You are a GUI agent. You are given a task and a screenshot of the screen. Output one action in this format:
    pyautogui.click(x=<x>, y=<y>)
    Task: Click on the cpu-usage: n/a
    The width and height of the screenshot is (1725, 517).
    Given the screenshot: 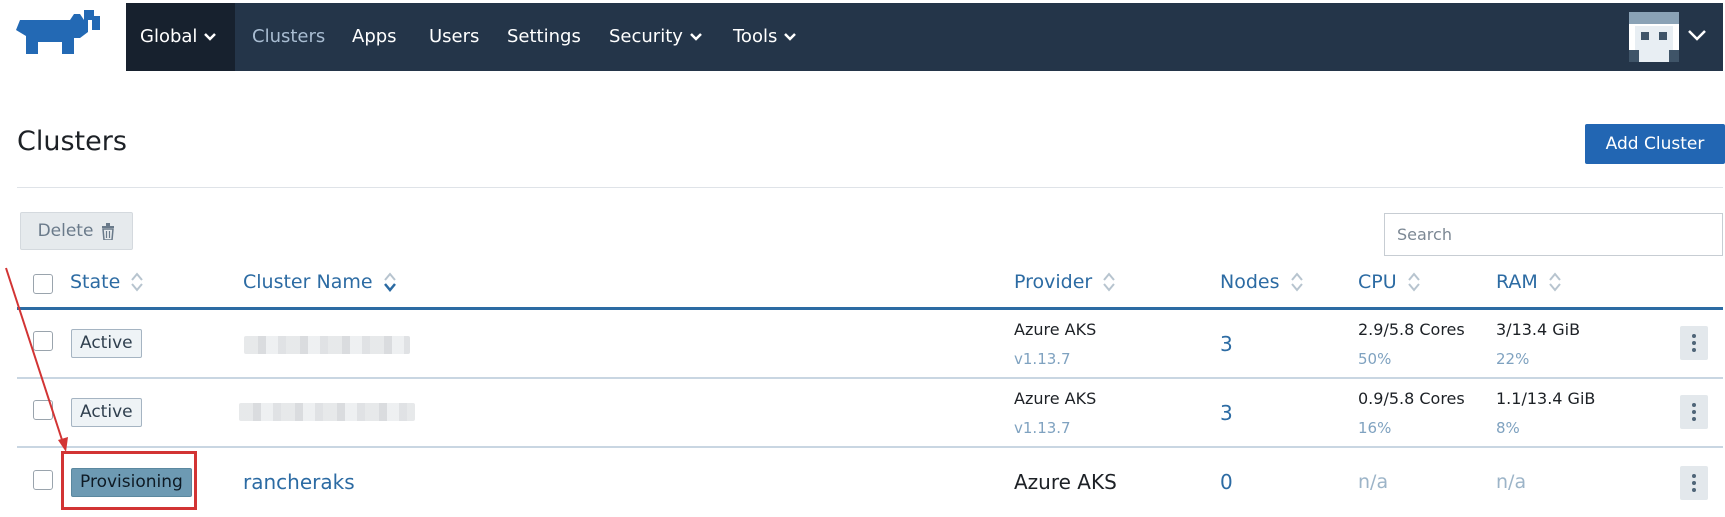 What is the action you would take?
    pyautogui.click(x=1373, y=482)
    